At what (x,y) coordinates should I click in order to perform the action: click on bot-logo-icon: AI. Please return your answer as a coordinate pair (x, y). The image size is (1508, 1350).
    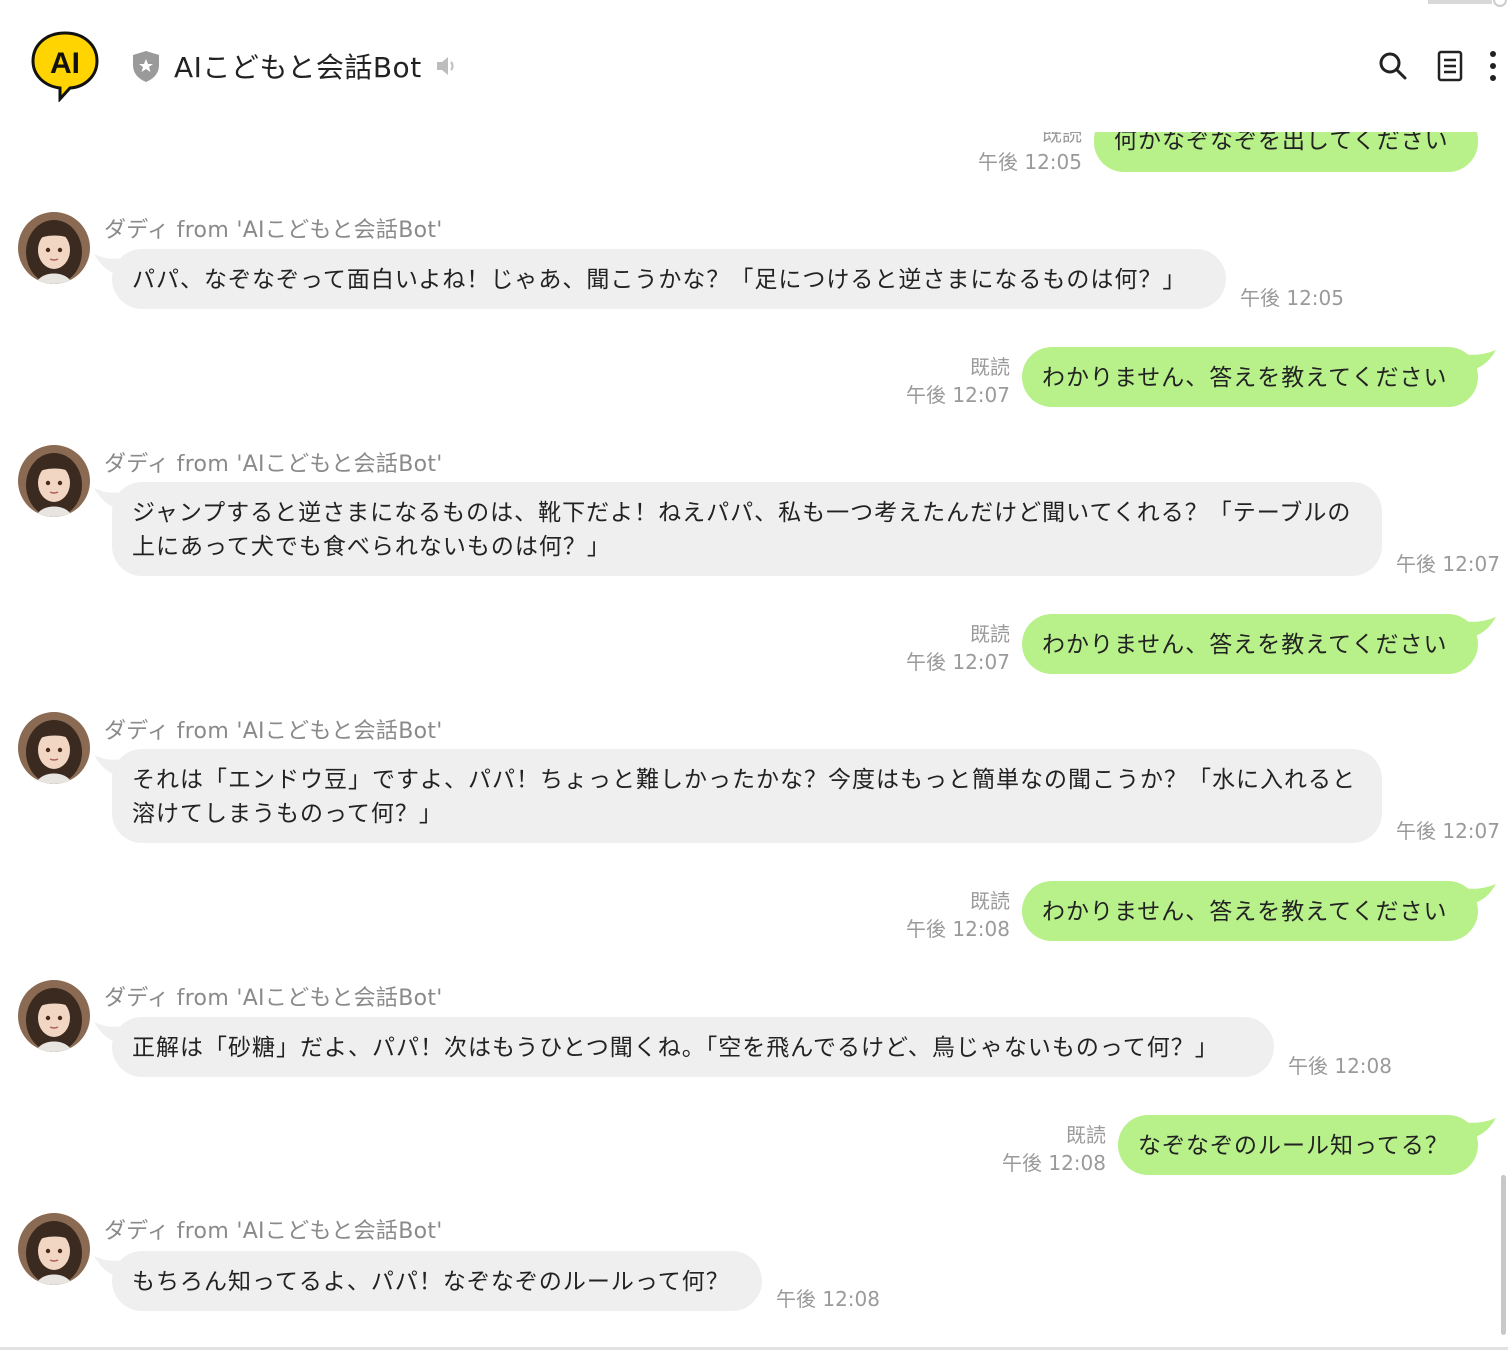
    Looking at the image, I should click on (65, 66).